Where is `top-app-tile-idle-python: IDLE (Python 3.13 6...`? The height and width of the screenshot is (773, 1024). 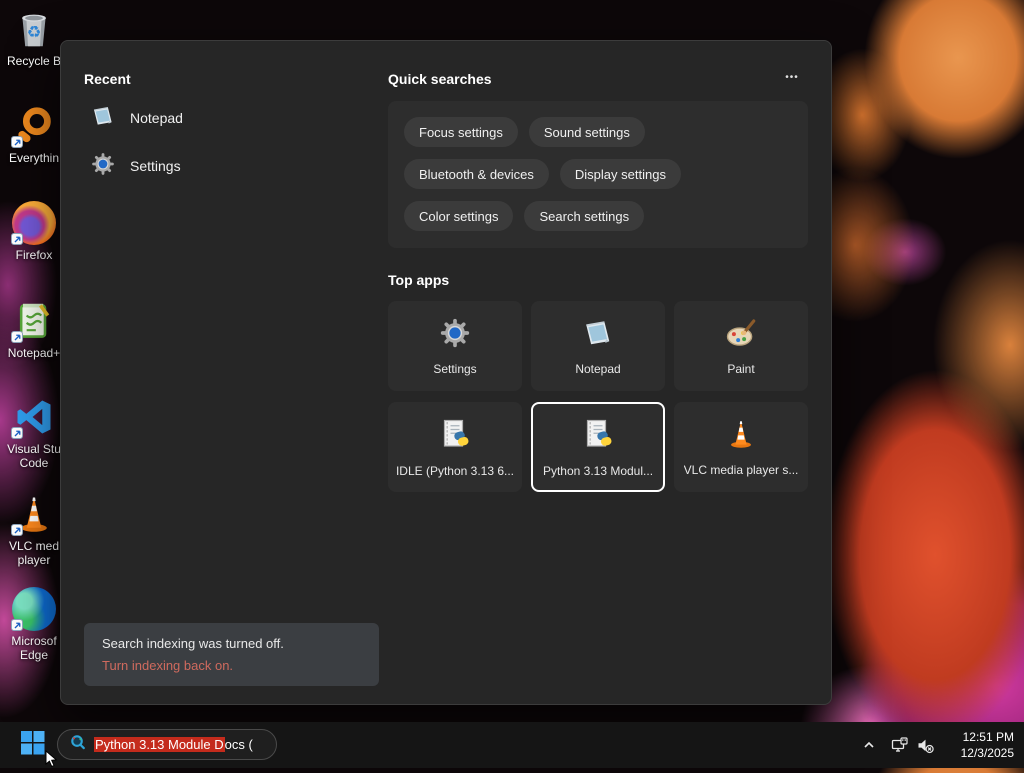
top-app-tile-idle-python: IDLE (Python 3.13 6... is located at coordinates (455, 447).